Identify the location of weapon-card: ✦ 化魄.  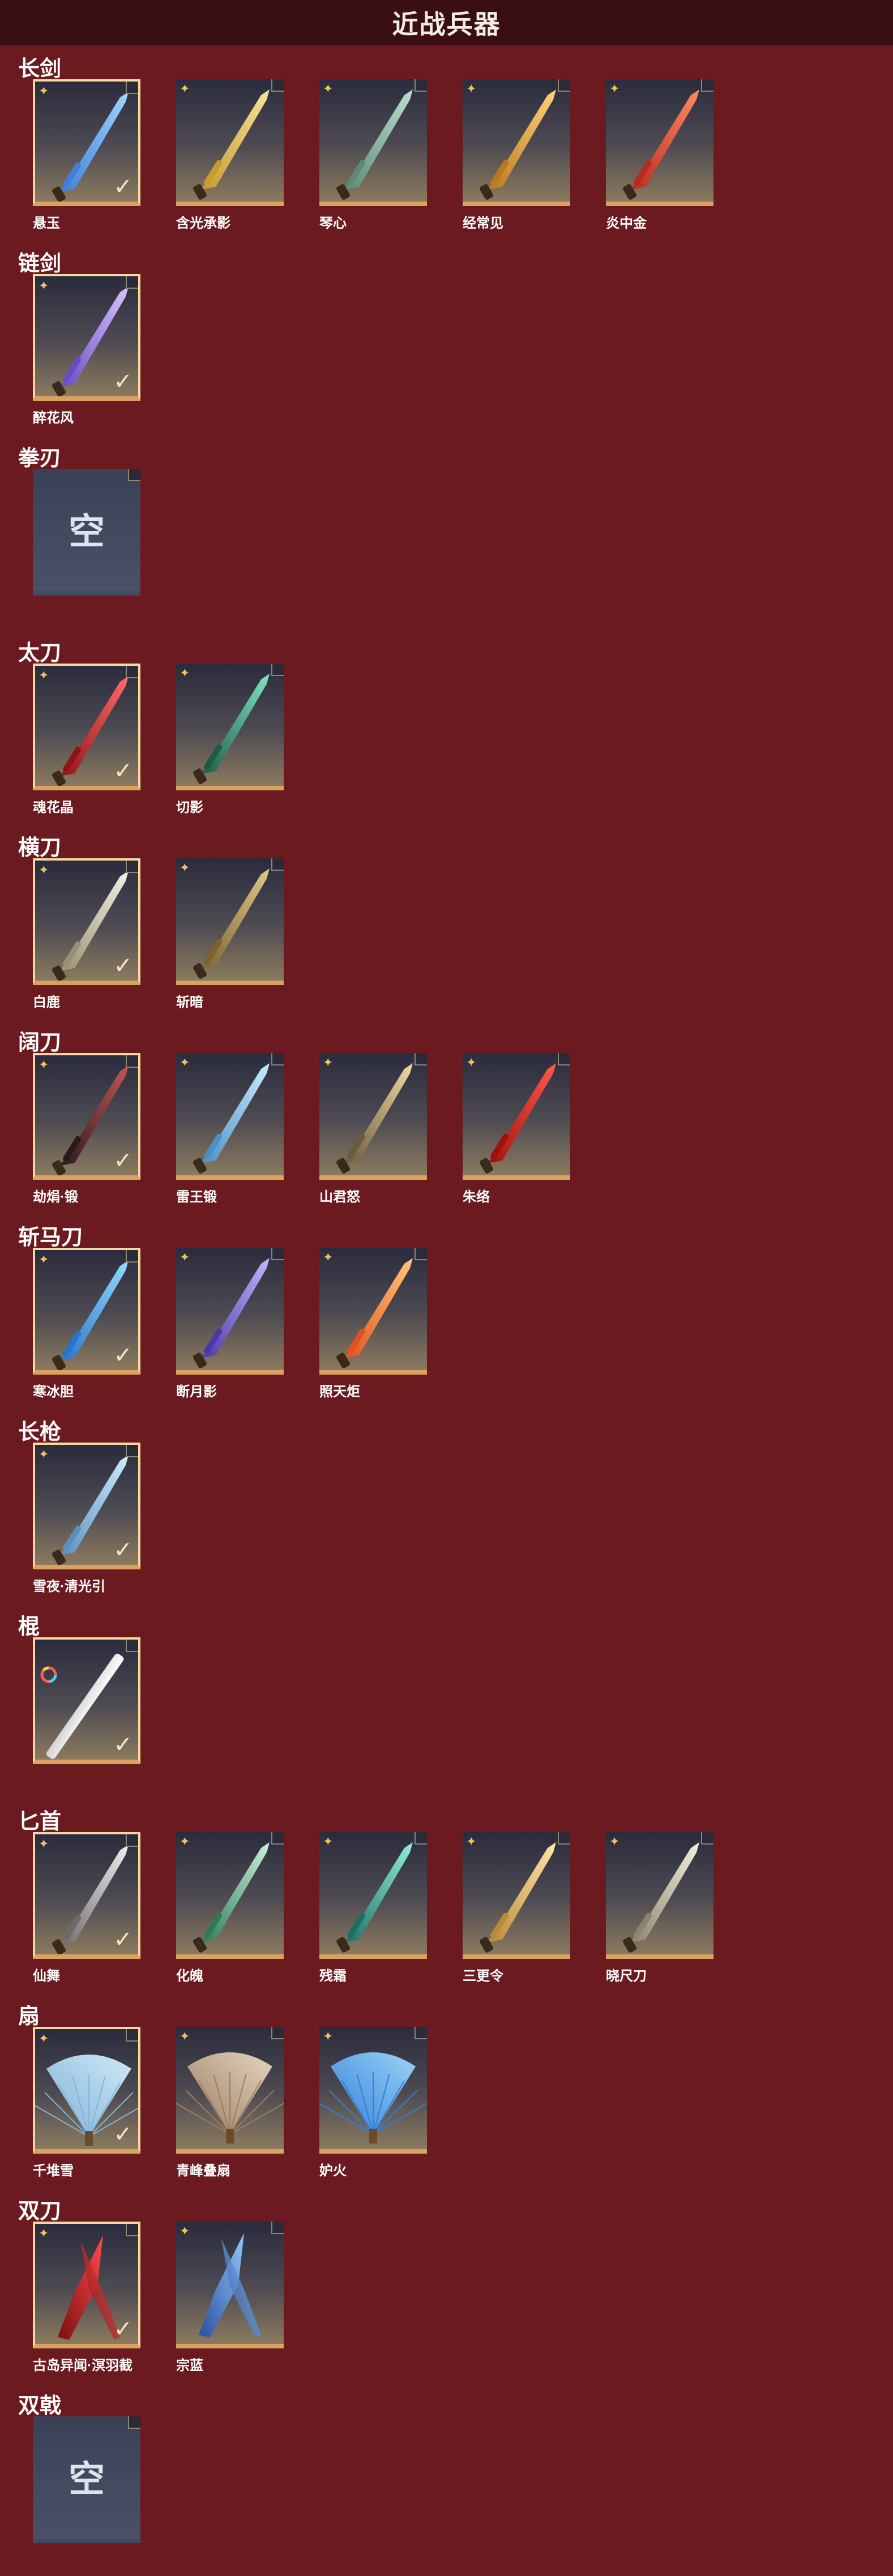
(230, 1908).